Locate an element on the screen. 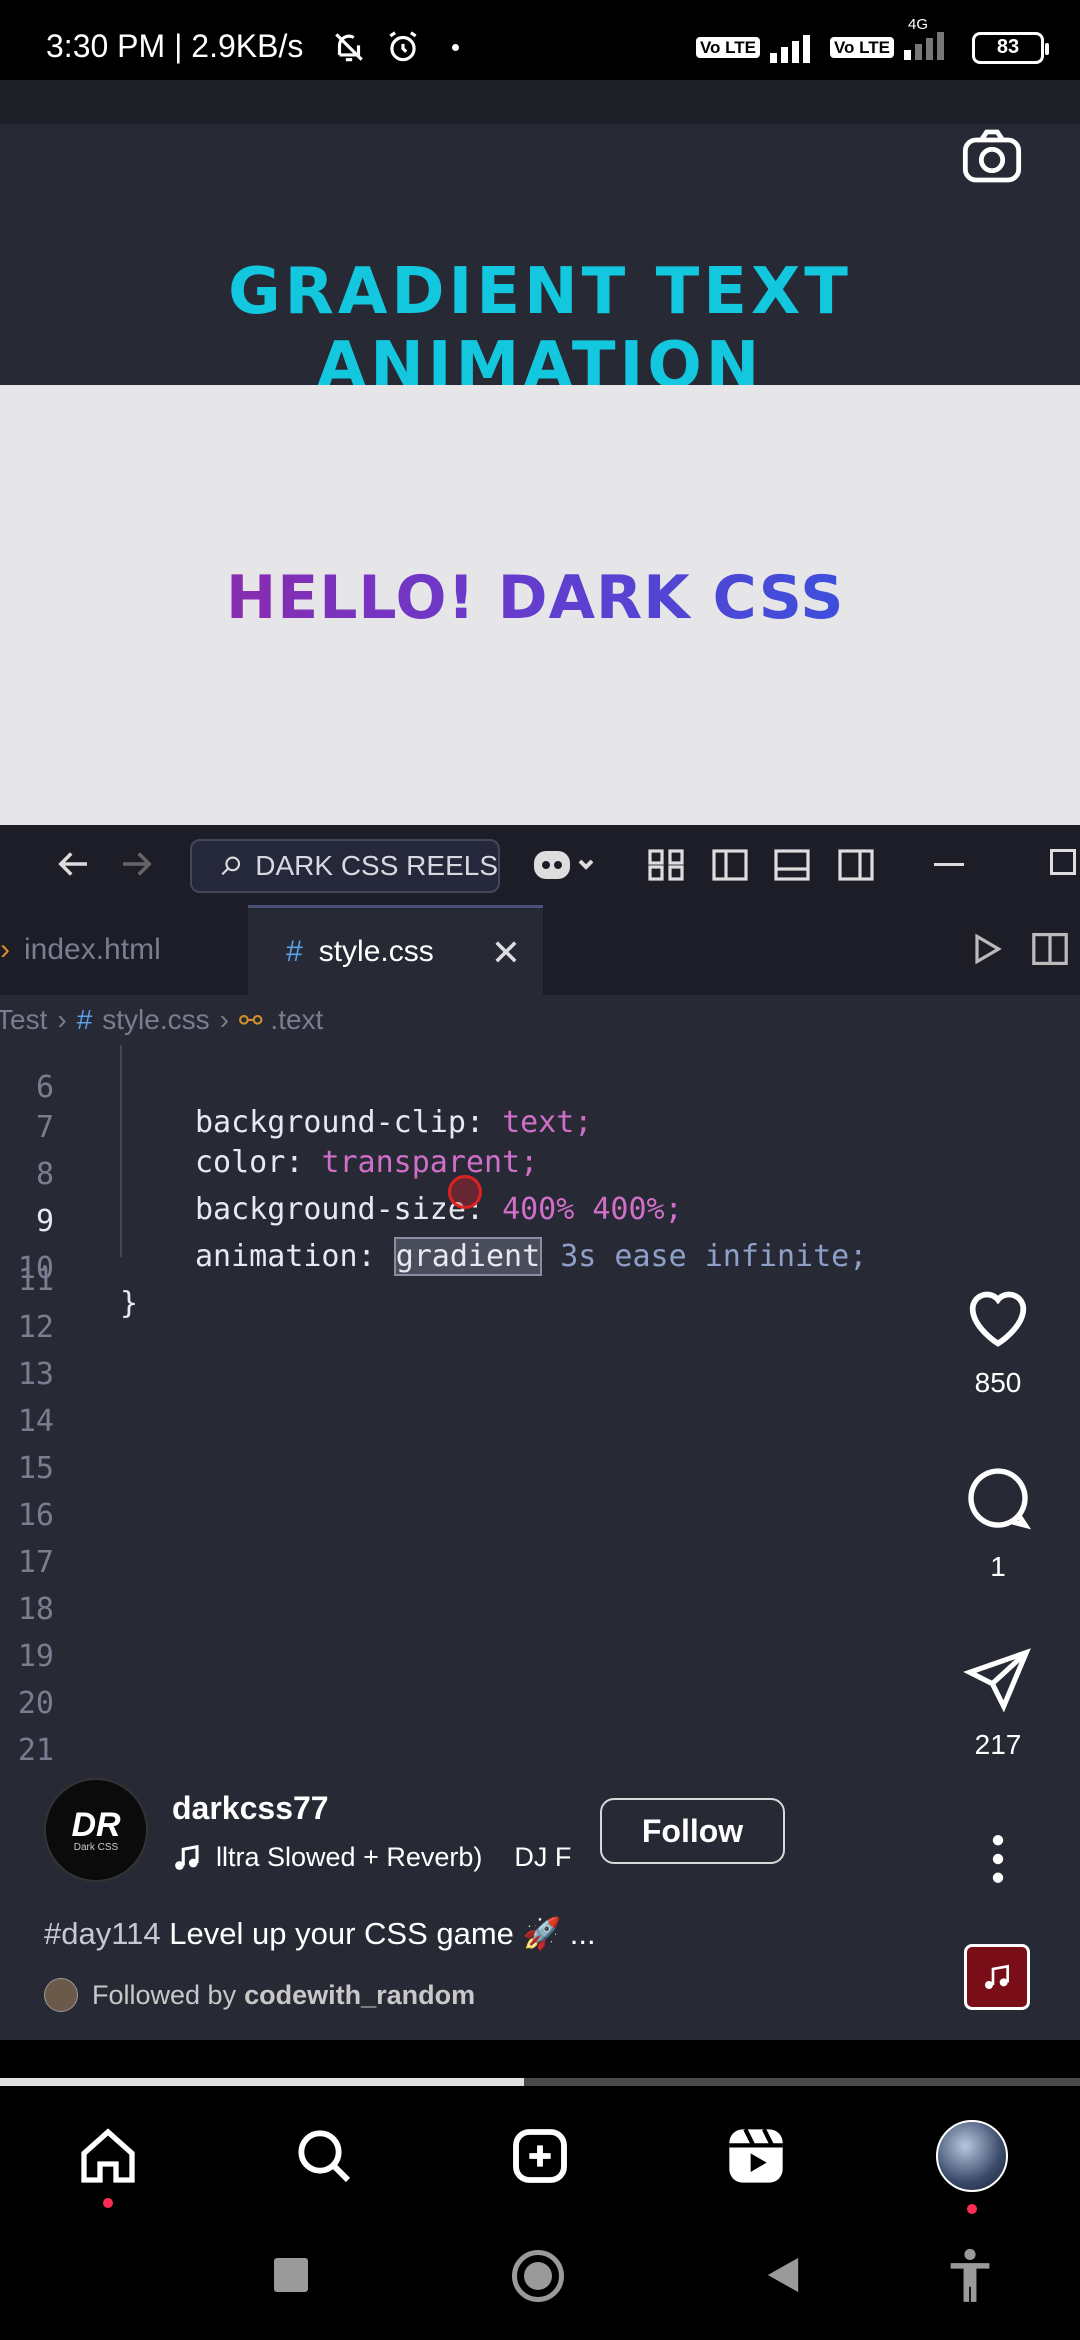  recent-apps-button is located at coordinates (291, 2275).